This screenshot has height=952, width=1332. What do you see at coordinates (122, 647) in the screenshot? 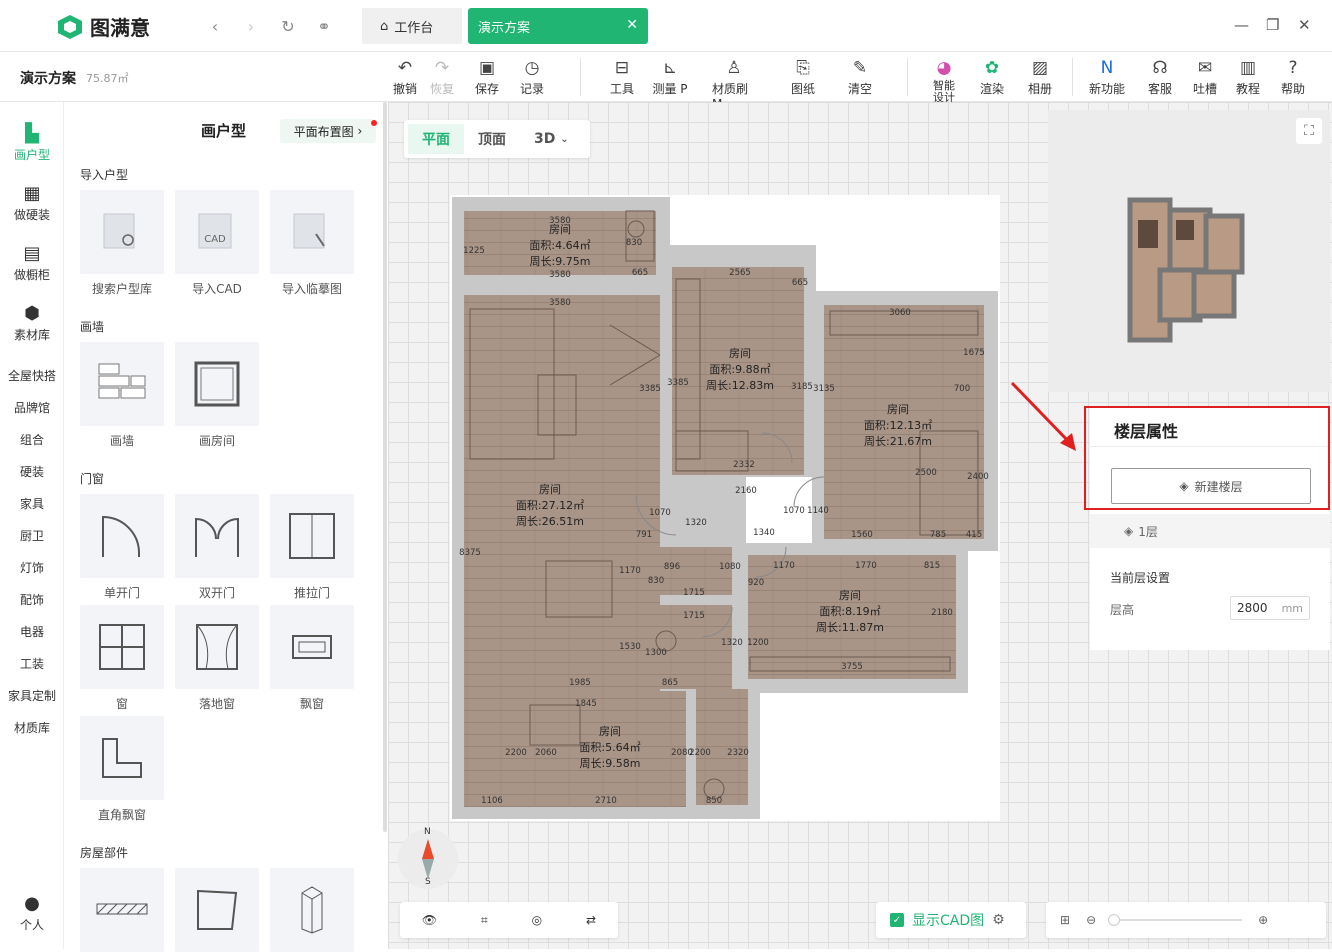
I see `window-card` at bounding box center [122, 647].